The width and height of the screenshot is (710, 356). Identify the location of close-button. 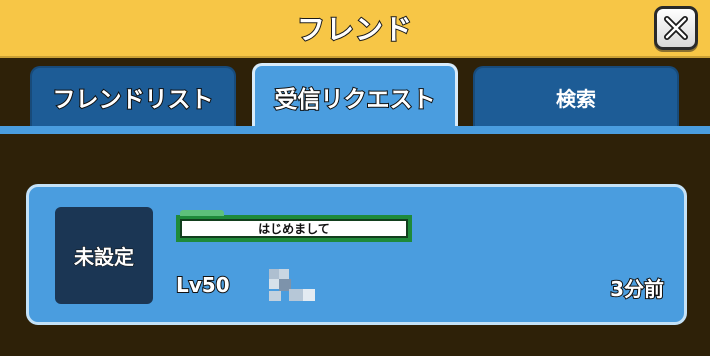
(676, 28).